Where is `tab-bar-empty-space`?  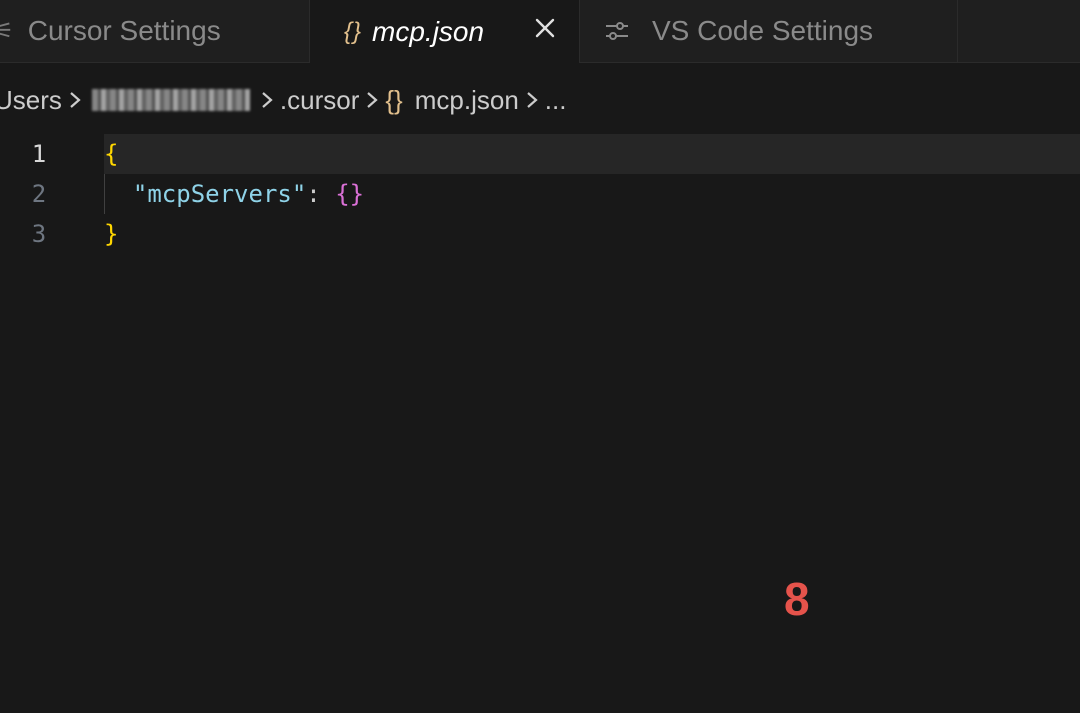
tab-bar-empty-space is located at coordinates (1019, 31).